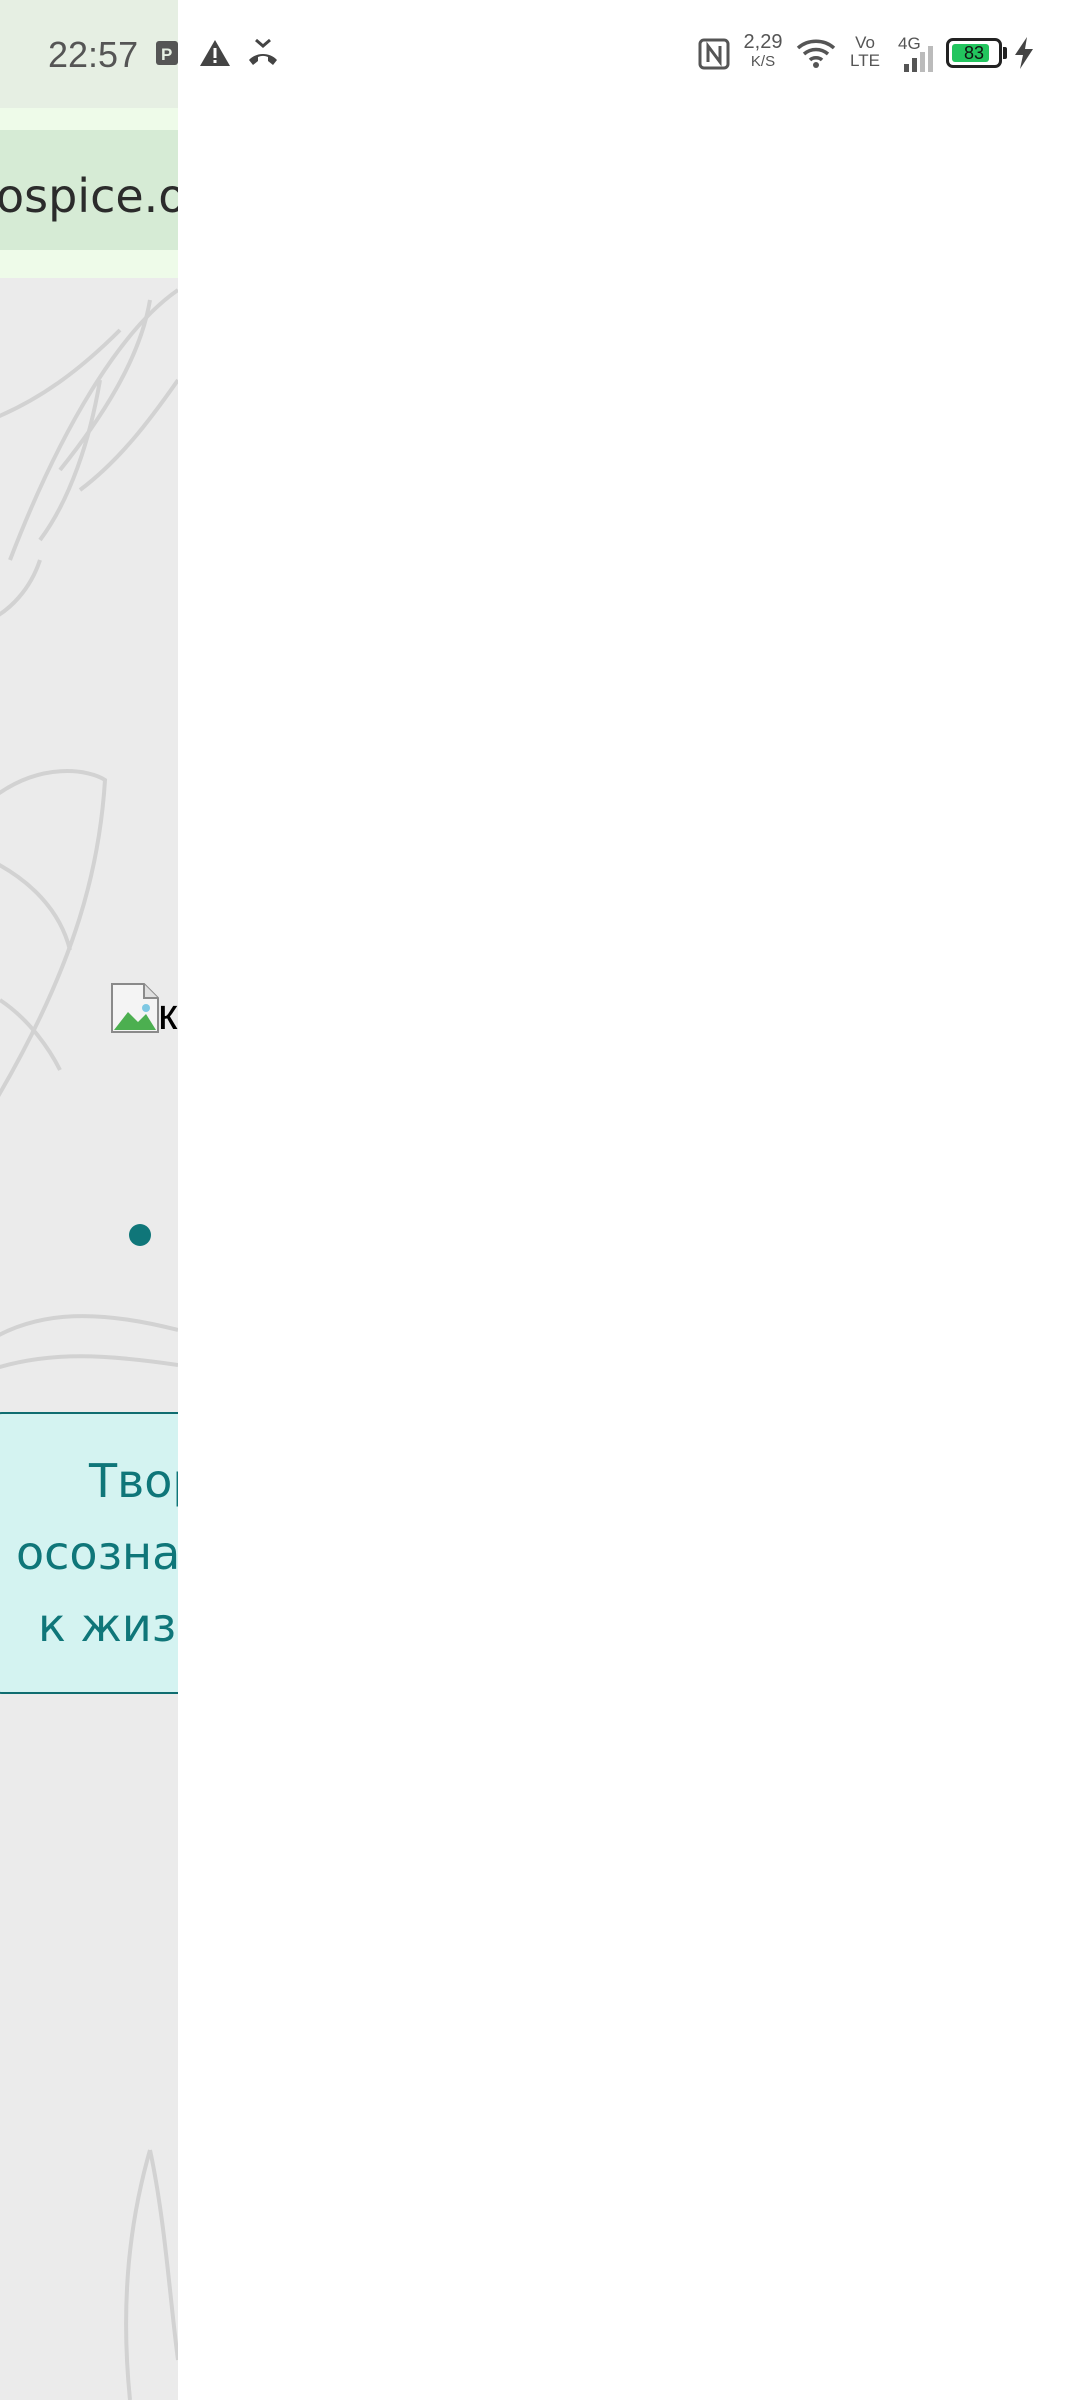  What do you see at coordinates (763, 42) in the screenshot?
I see `network-speed-value: 2,29` at bounding box center [763, 42].